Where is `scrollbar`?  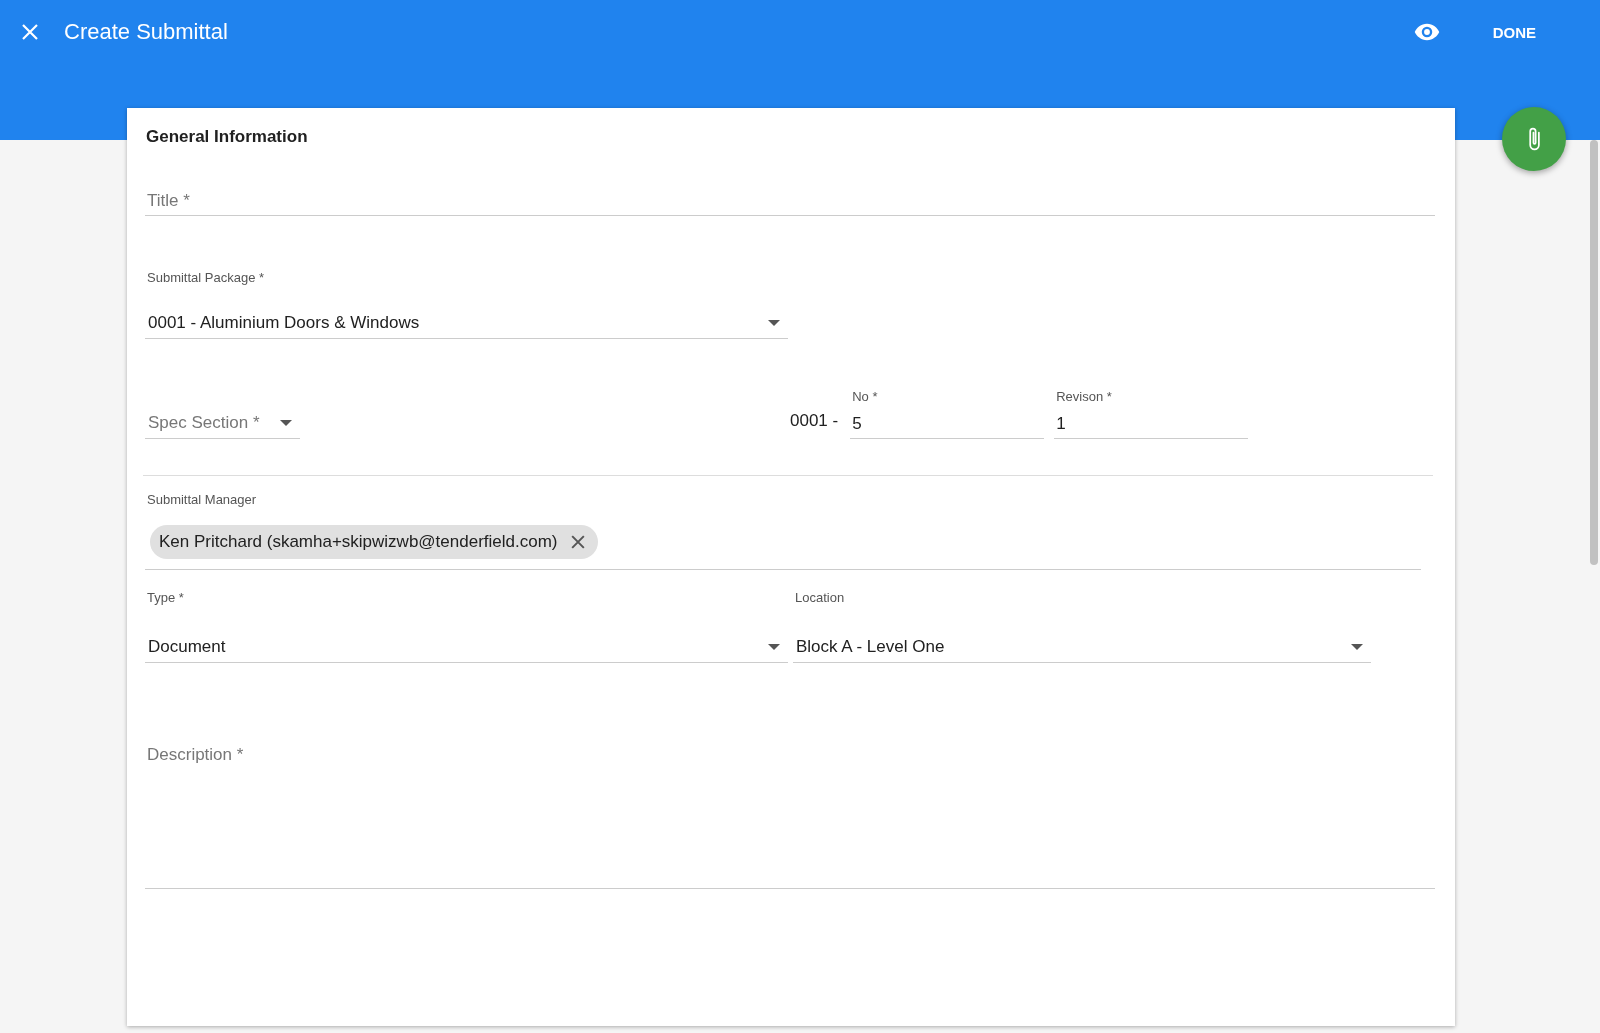 scrollbar is located at coordinates (1594, 352).